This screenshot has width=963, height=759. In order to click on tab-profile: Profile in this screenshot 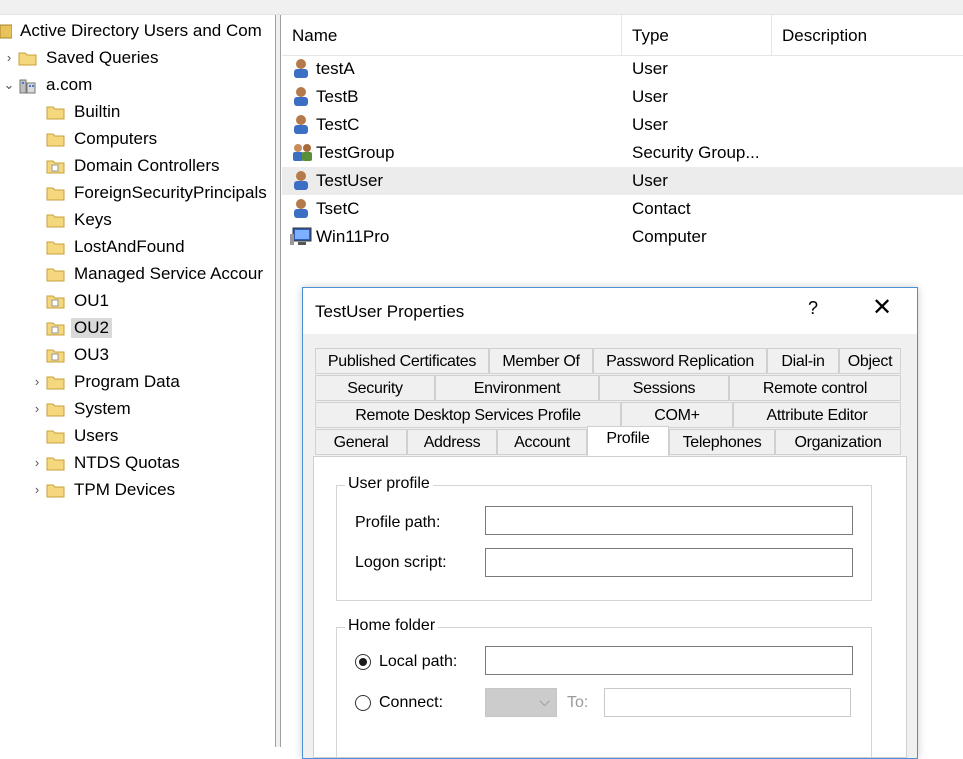, I will do `click(628, 441)`.